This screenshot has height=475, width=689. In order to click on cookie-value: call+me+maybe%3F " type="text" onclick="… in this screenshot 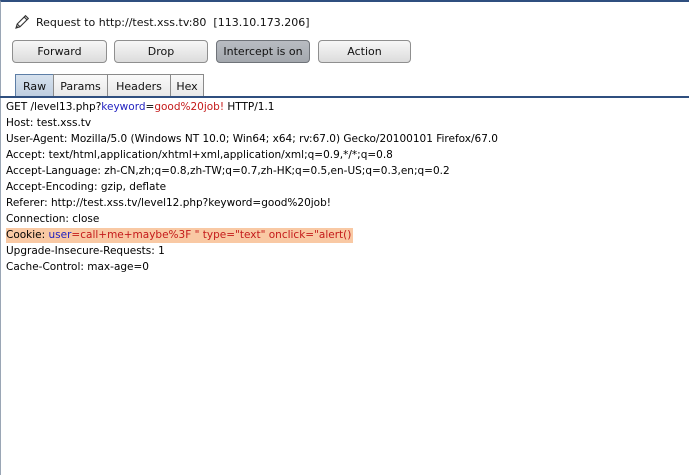, I will do `click(216, 235)`.